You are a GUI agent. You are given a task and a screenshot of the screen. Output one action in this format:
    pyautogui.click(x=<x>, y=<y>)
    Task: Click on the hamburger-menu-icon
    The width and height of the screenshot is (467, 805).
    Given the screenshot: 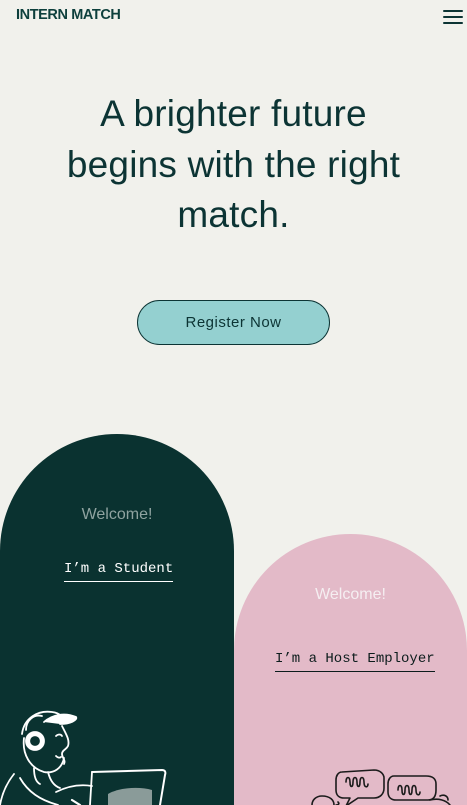 What is the action you would take?
    pyautogui.click(x=453, y=17)
    